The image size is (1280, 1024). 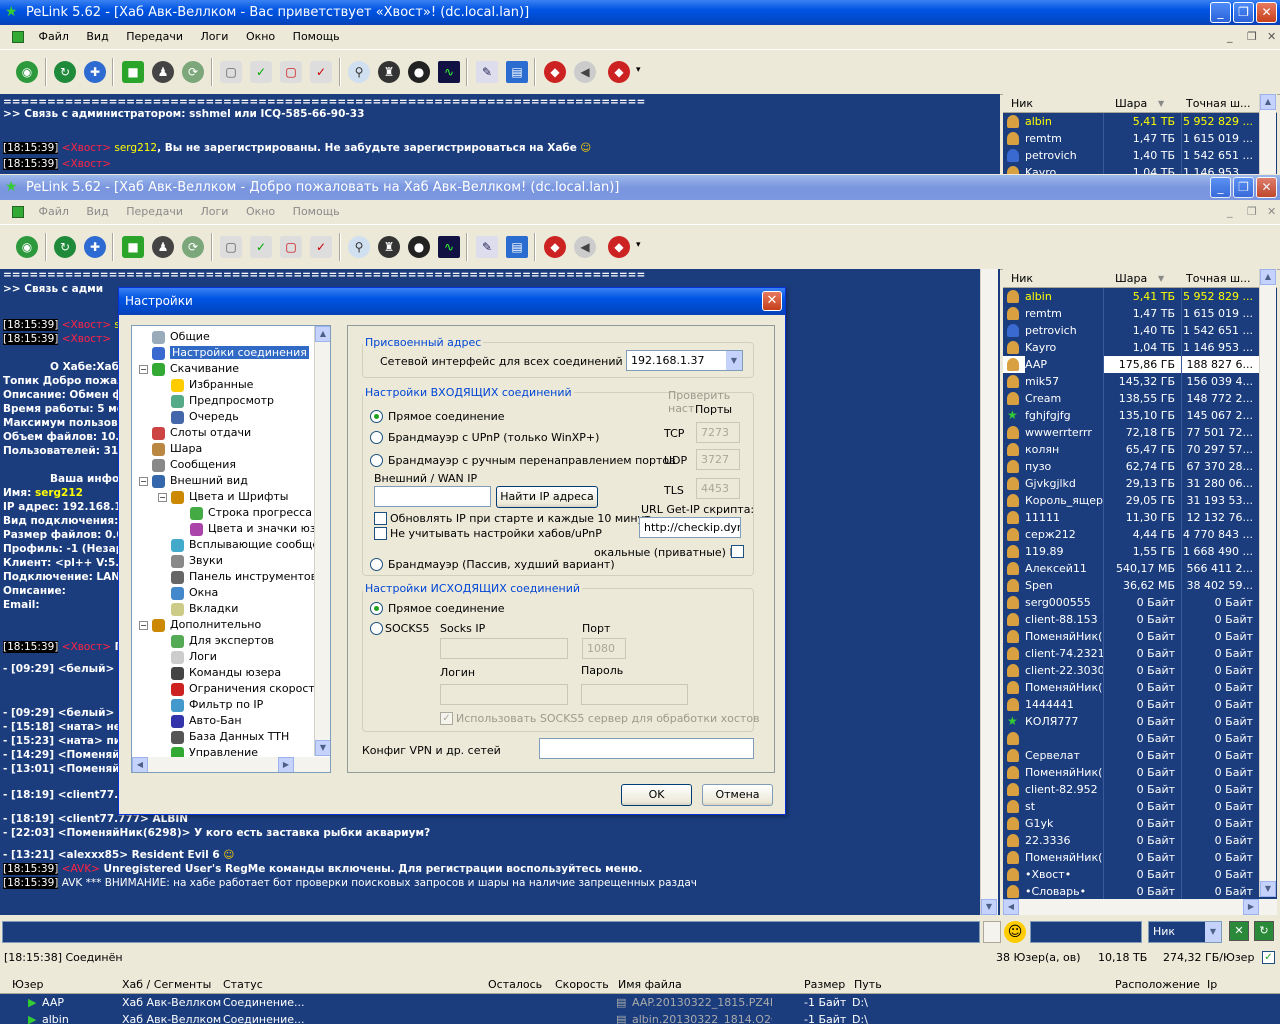 I want to click on wan-ip-input, so click(x=432, y=496).